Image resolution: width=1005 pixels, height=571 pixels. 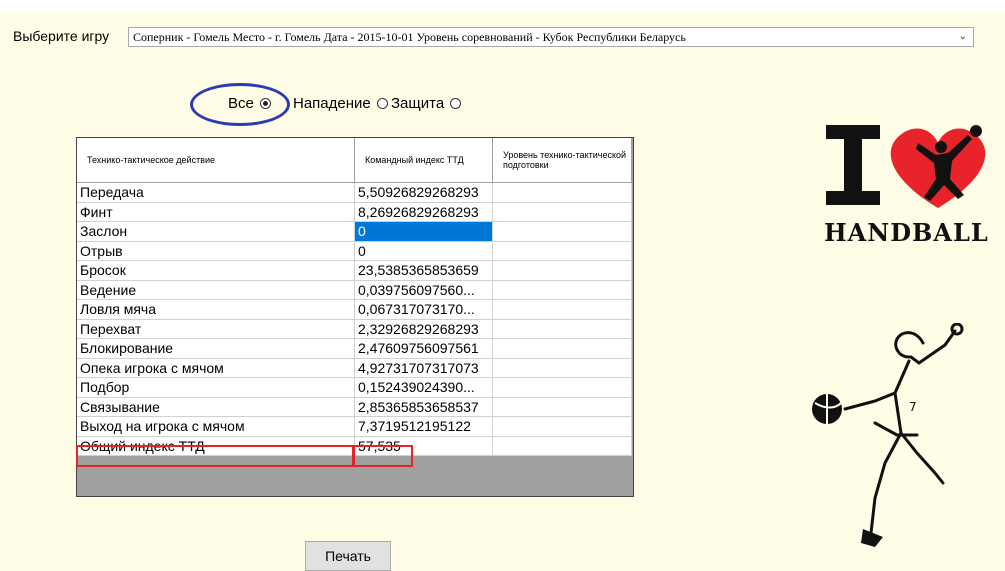 What do you see at coordinates (240, 104) in the screenshot?
I see `highlight-ellipse` at bounding box center [240, 104].